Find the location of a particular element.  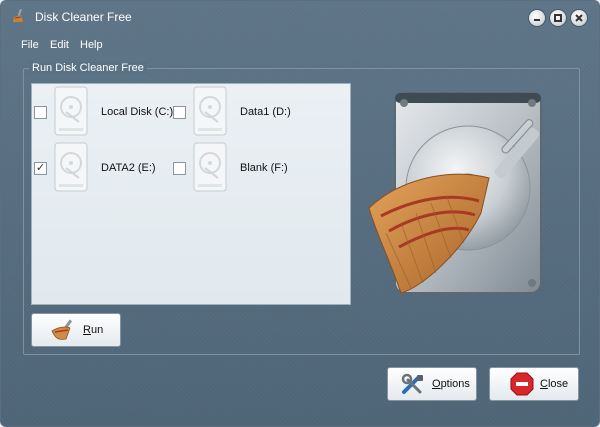

stop-sign-icon is located at coordinates (522, 384).